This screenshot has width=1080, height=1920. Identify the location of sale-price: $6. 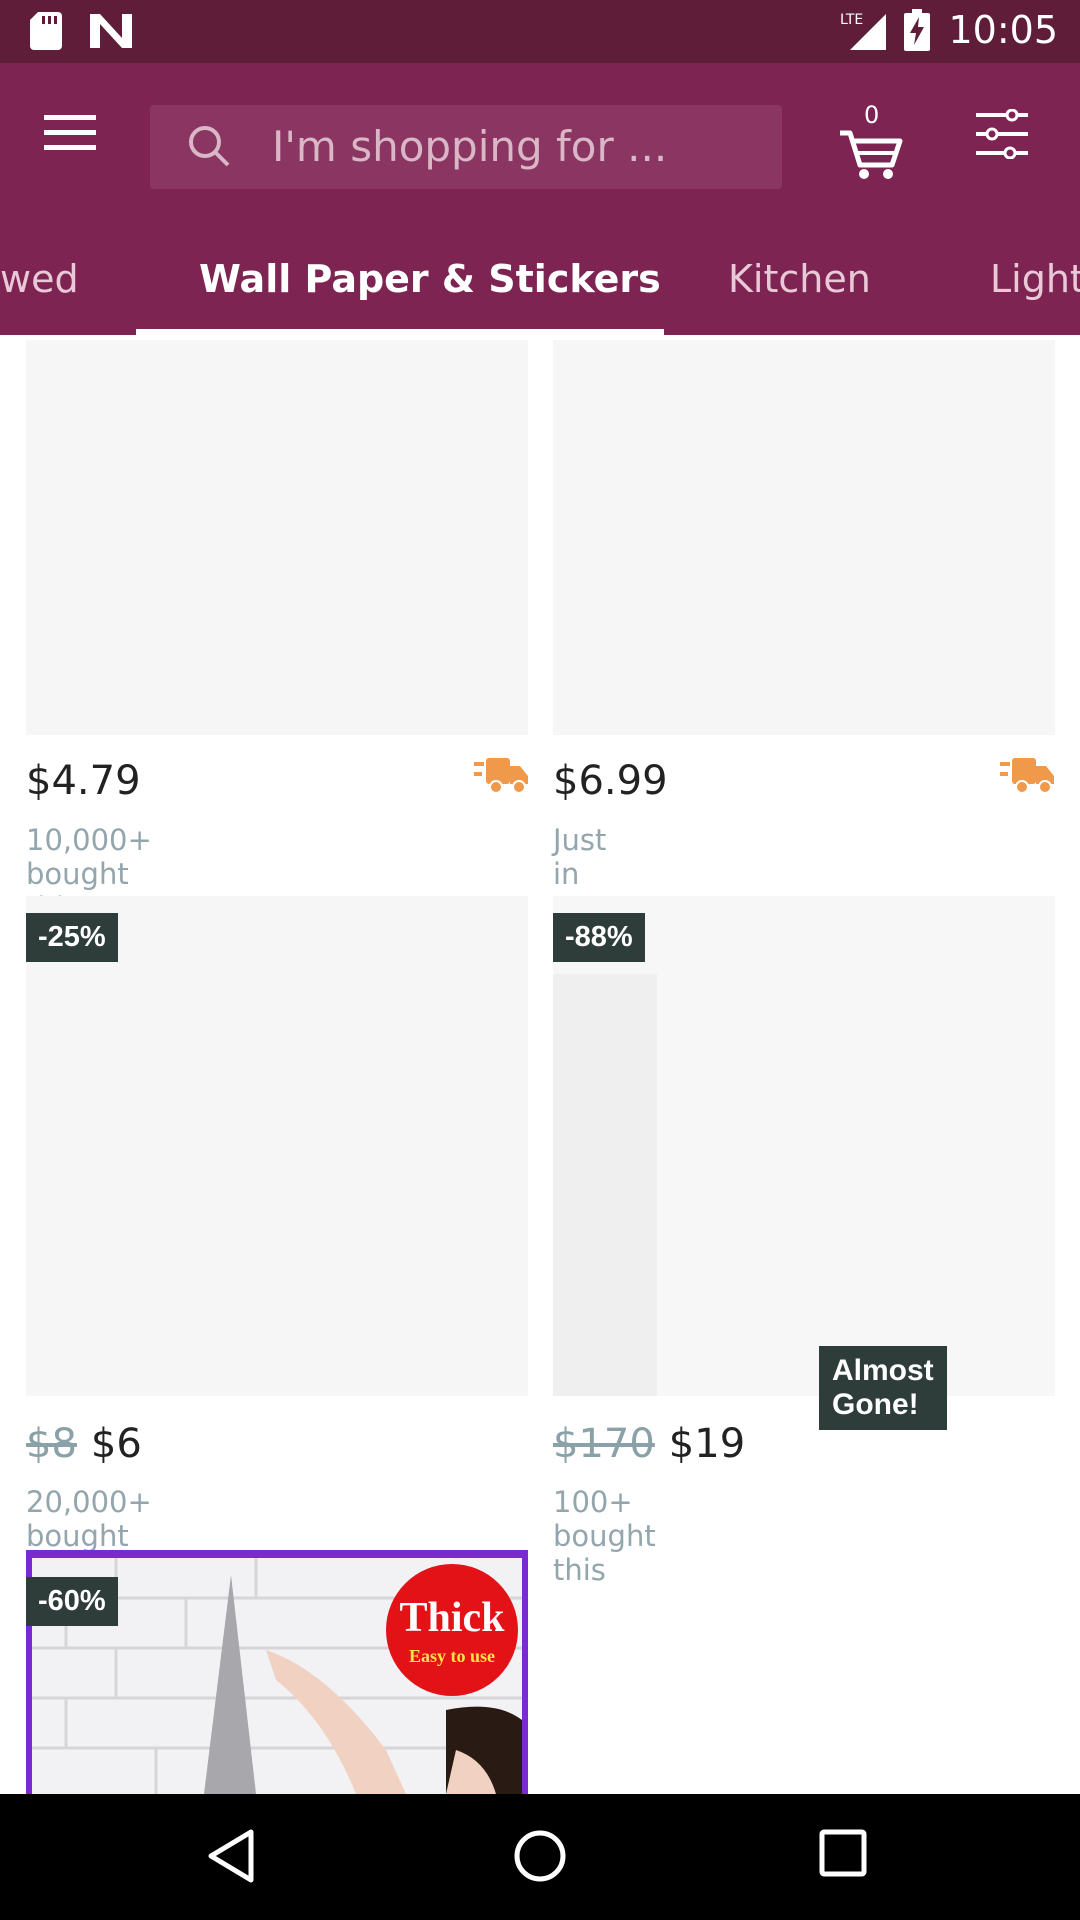
(116, 1444).